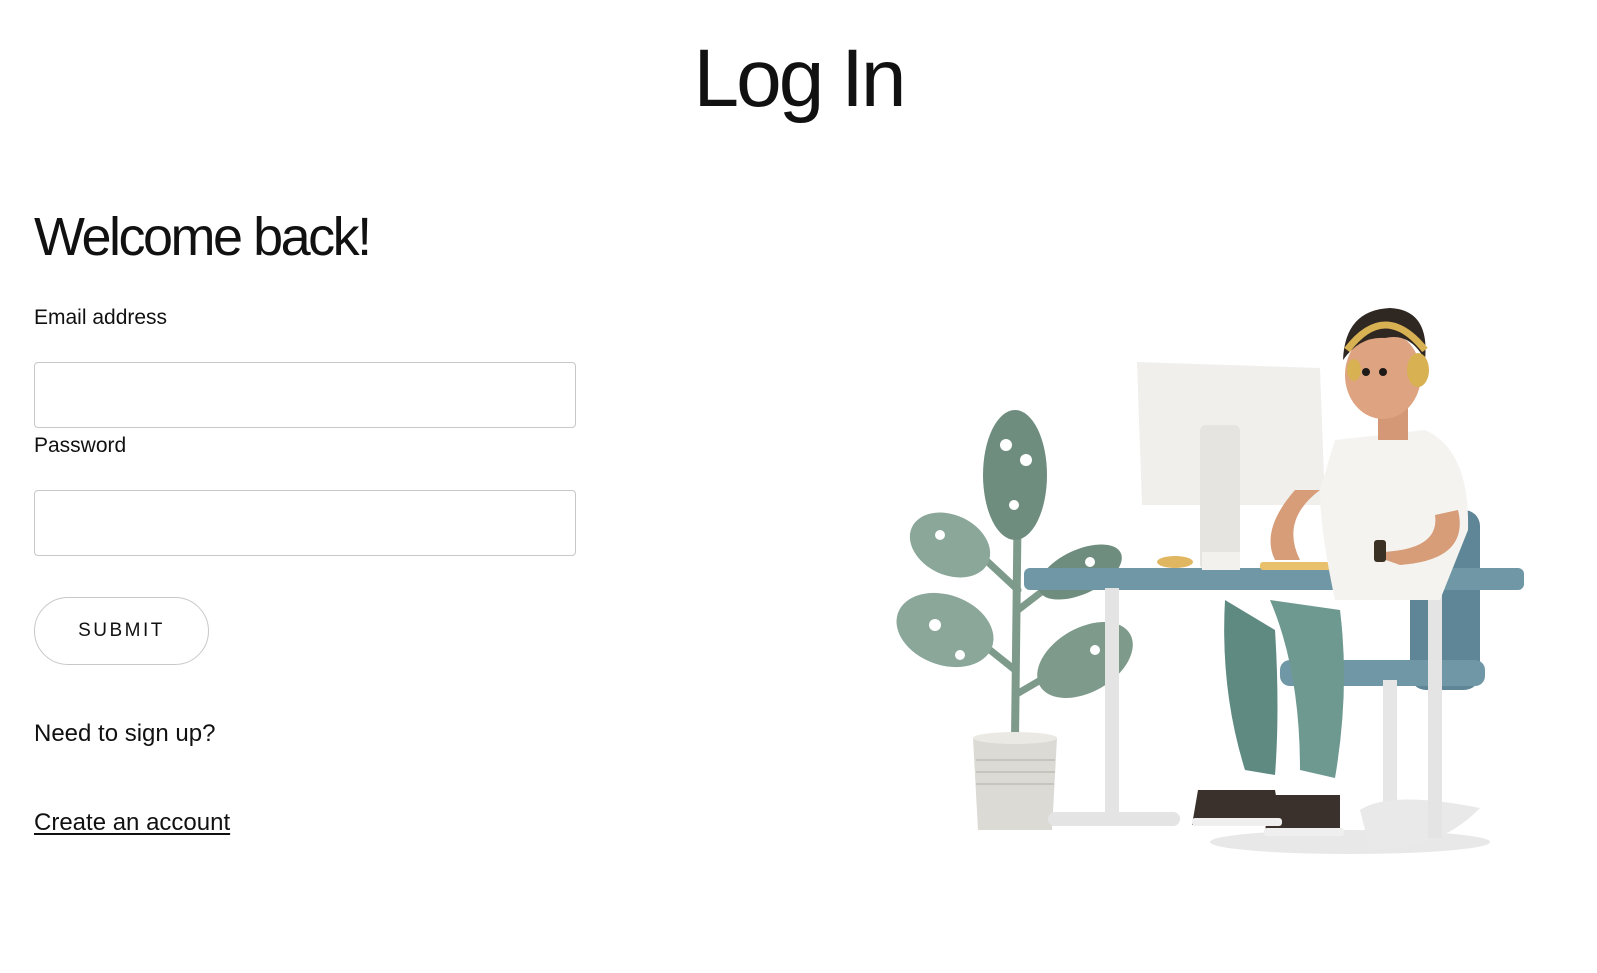 The width and height of the screenshot is (1597, 973). What do you see at coordinates (305, 395) in the screenshot?
I see `email-field` at bounding box center [305, 395].